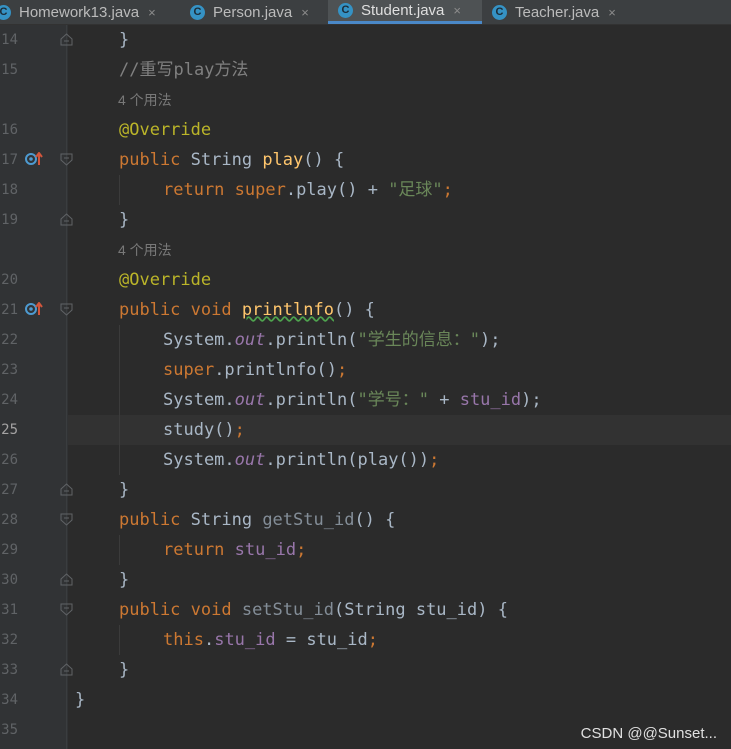 Image resolution: width=731 pixels, height=749 pixels. What do you see at coordinates (255, 370) in the screenshot?
I see `code-line: super.printlnfo();` at bounding box center [255, 370].